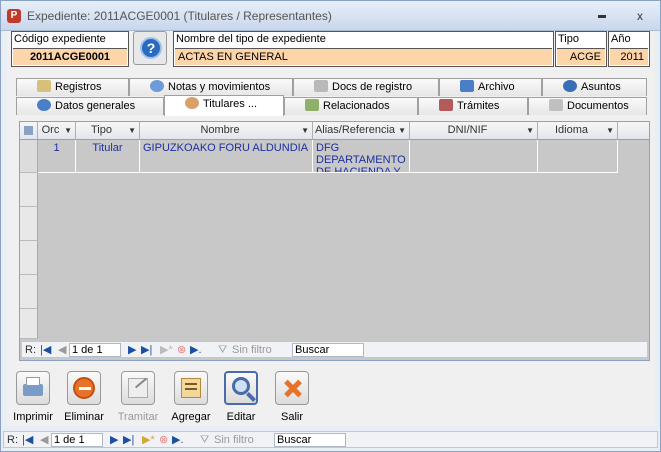 This screenshot has width=661, height=452. Describe the element at coordinates (312, 105) in the screenshot. I see `relacionados-icon` at that location.